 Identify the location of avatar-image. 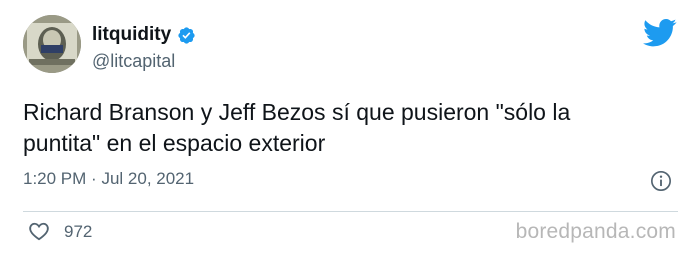
(52, 44).